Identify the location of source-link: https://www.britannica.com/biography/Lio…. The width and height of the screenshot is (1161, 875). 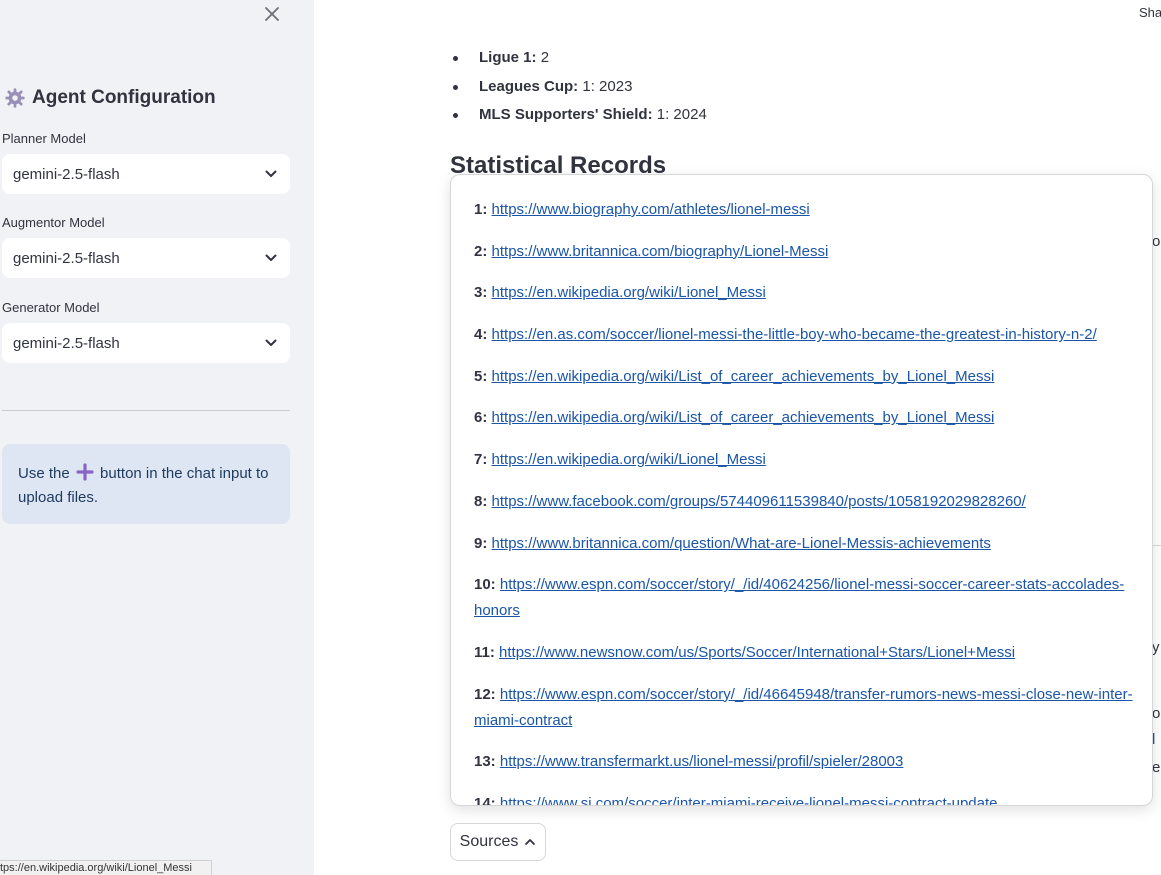
(660, 251).